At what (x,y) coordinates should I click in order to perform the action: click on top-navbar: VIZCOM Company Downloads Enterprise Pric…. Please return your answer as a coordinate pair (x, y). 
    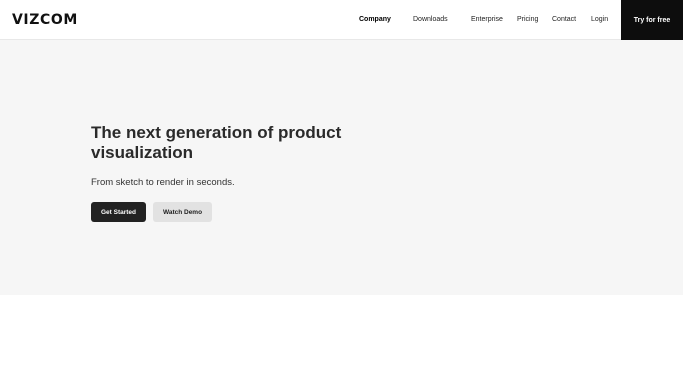
    Looking at the image, I should click on (341, 20).